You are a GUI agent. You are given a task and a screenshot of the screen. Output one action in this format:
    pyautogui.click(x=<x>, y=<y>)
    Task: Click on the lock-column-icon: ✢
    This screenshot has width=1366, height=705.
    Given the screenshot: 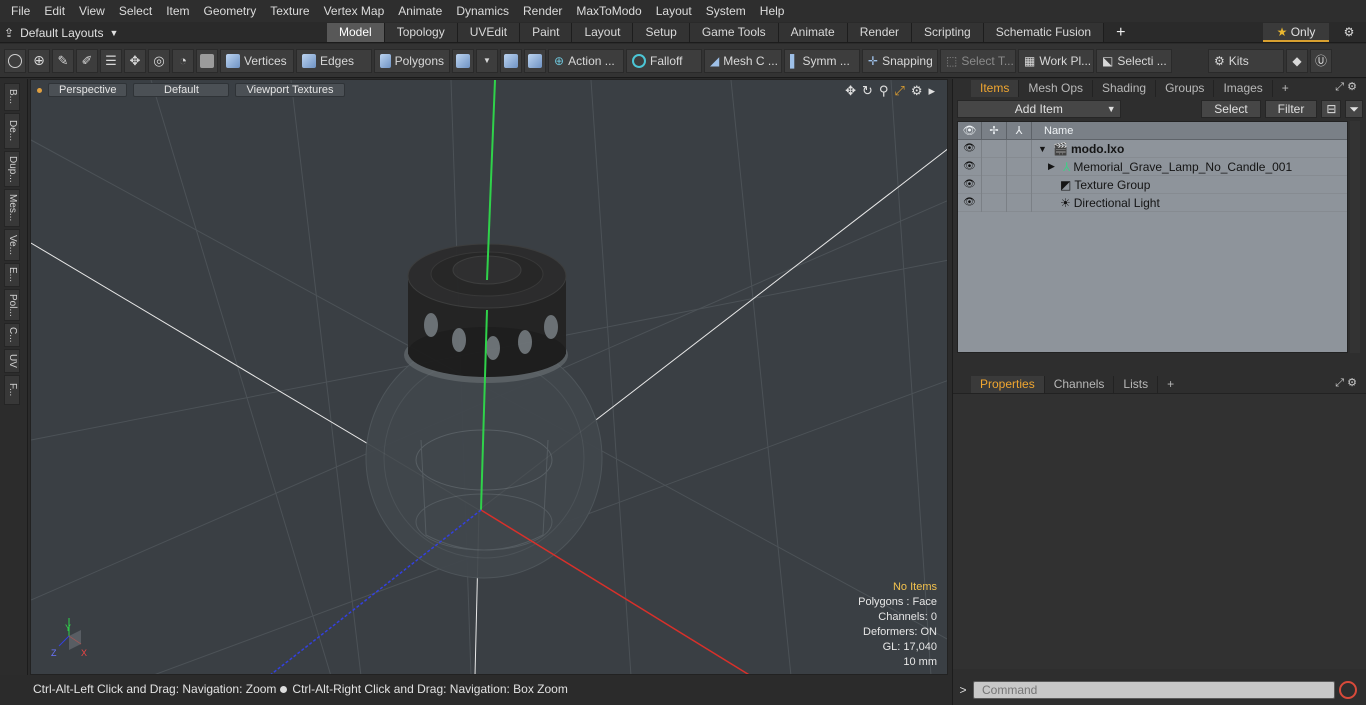 What is the action you would take?
    pyautogui.click(x=994, y=130)
    